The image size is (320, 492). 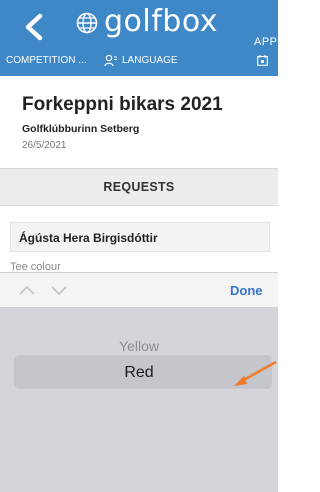 I want to click on chevron-down-icon, so click(x=59, y=290).